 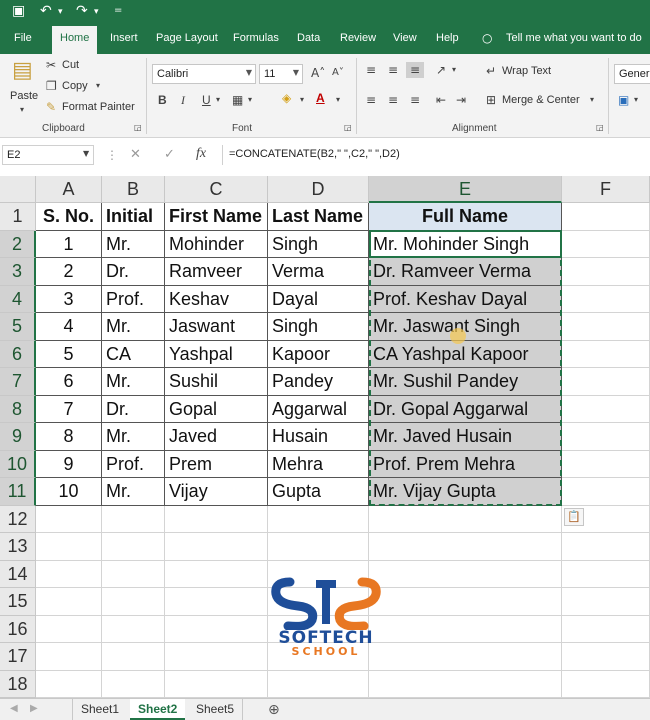 What do you see at coordinates (133, 464) in the screenshot?
I see `cell-b10: Prof.` at bounding box center [133, 464].